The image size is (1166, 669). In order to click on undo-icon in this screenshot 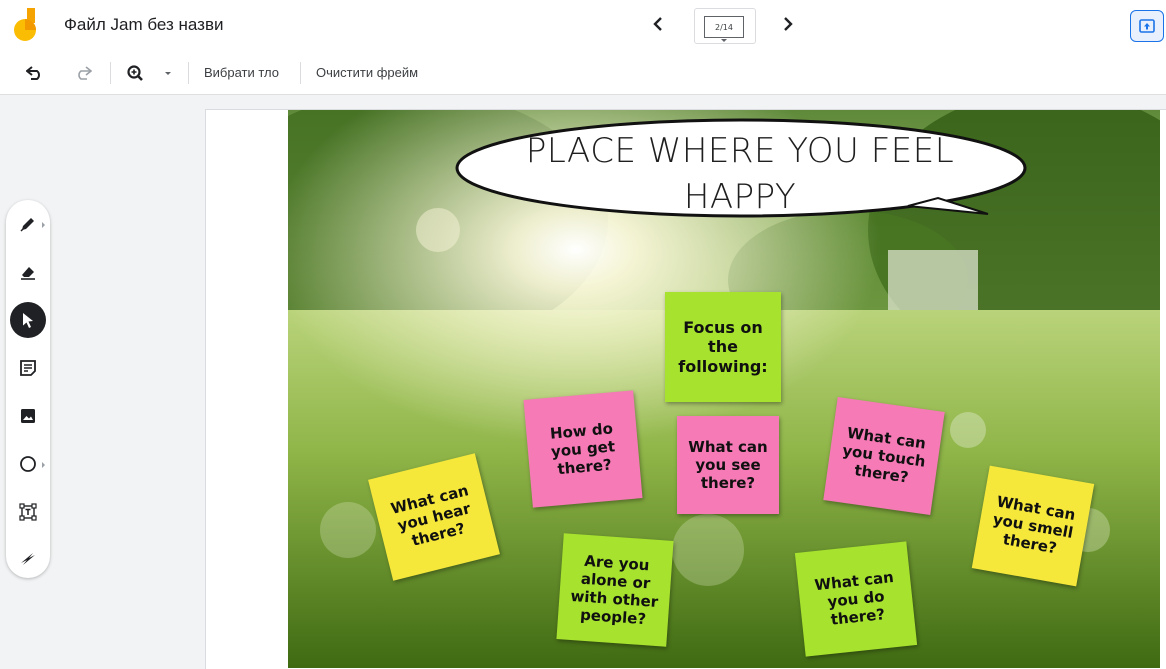, I will do `click(33, 73)`.